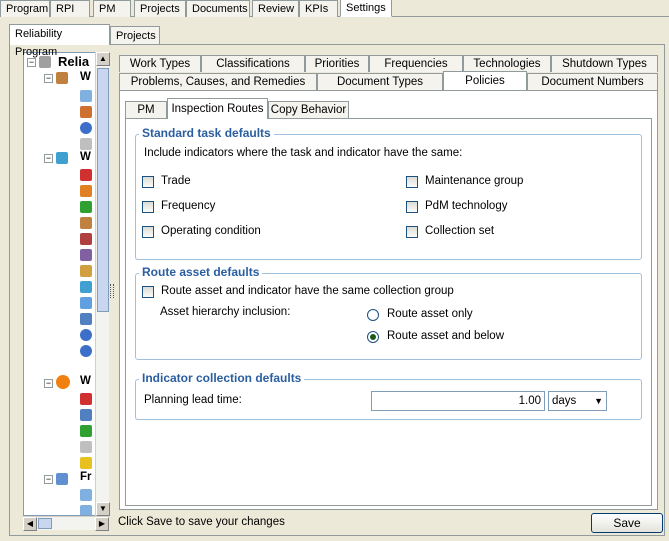 Image resolution: width=669 pixels, height=541 pixels. What do you see at coordinates (460, 231) in the screenshot?
I see `collection-set-label: Collection set` at bounding box center [460, 231].